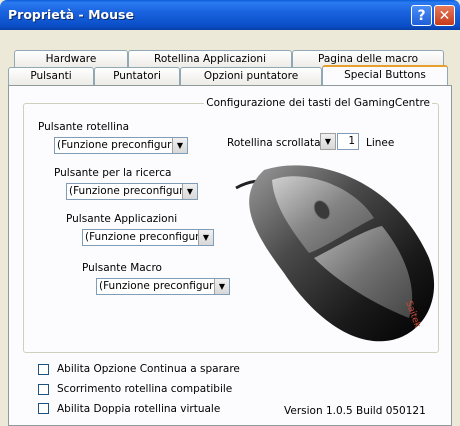 The height and width of the screenshot is (426, 460). What do you see at coordinates (122, 219) in the screenshot?
I see `label-pulsante-applicazioni: Pulsante Applicazioni` at bounding box center [122, 219].